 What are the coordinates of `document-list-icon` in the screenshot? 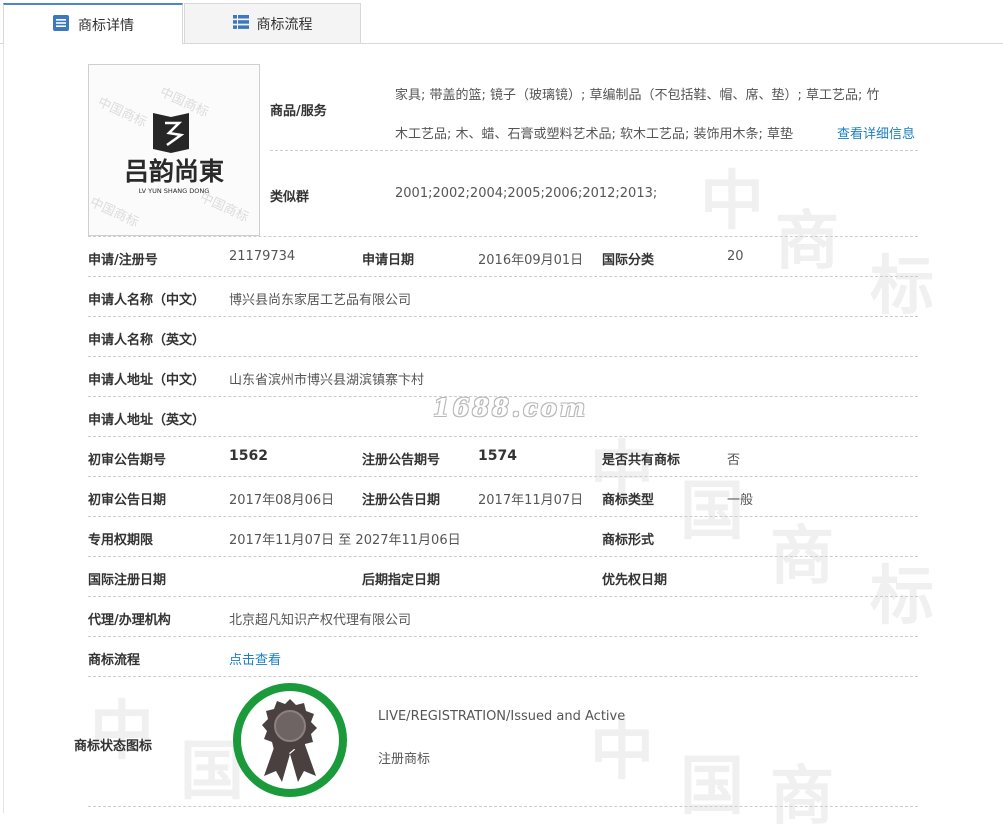 It's located at (61, 25).